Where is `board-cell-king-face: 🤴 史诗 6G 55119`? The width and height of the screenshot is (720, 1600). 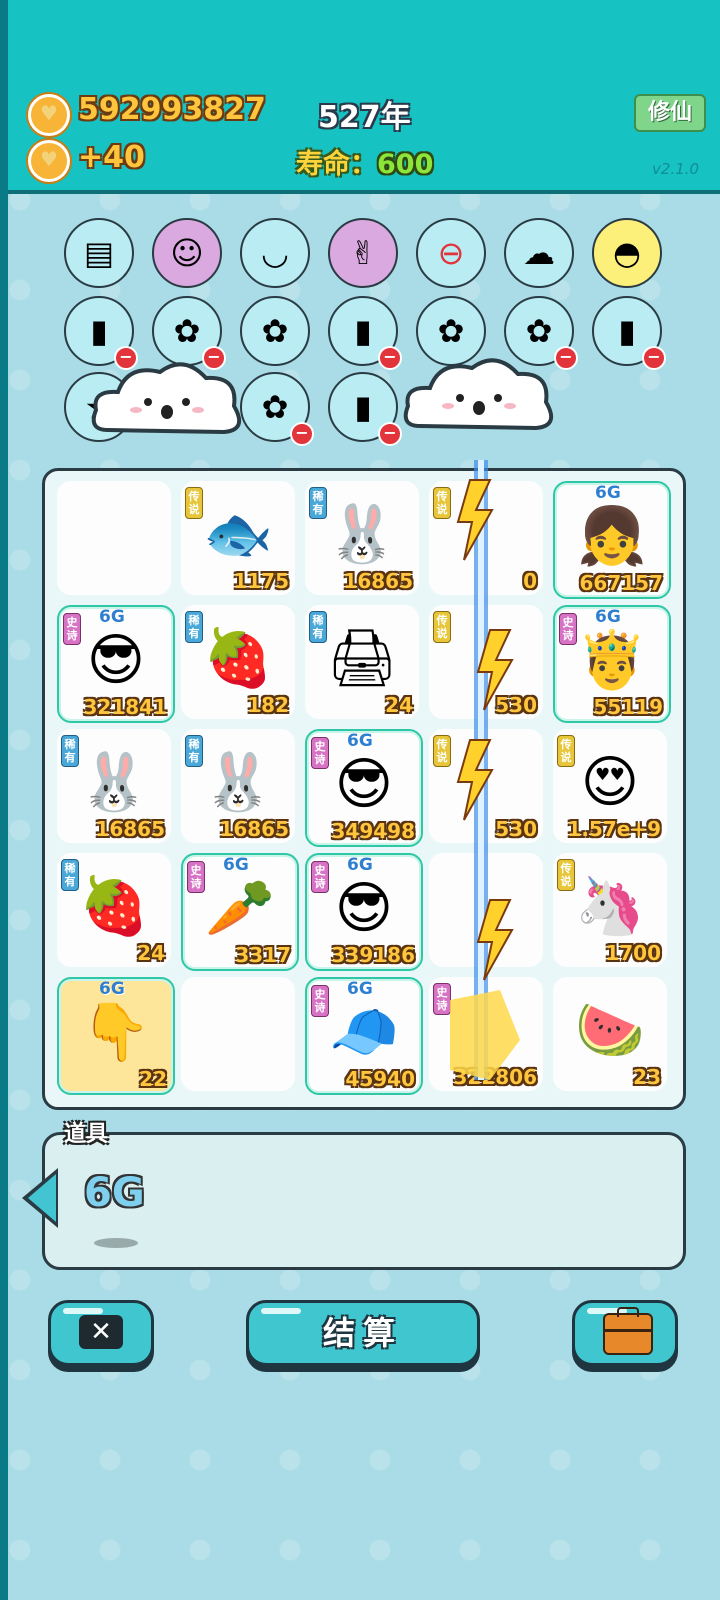 board-cell-king-face: 🤴 史诗 6G 55119 is located at coordinates (612, 664).